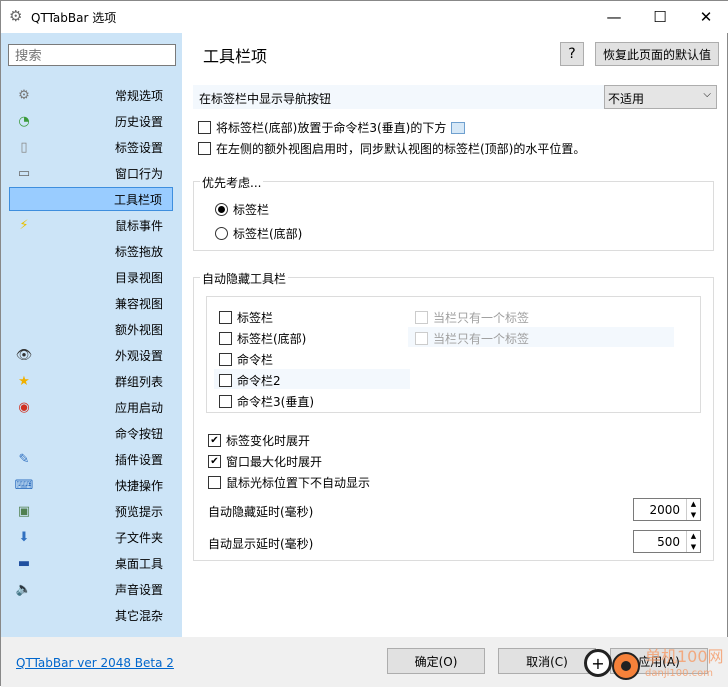 Image resolution: width=728 pixels, height=687 pixels. I want to click on nav-select-value: 不适用, so click(626, 99).